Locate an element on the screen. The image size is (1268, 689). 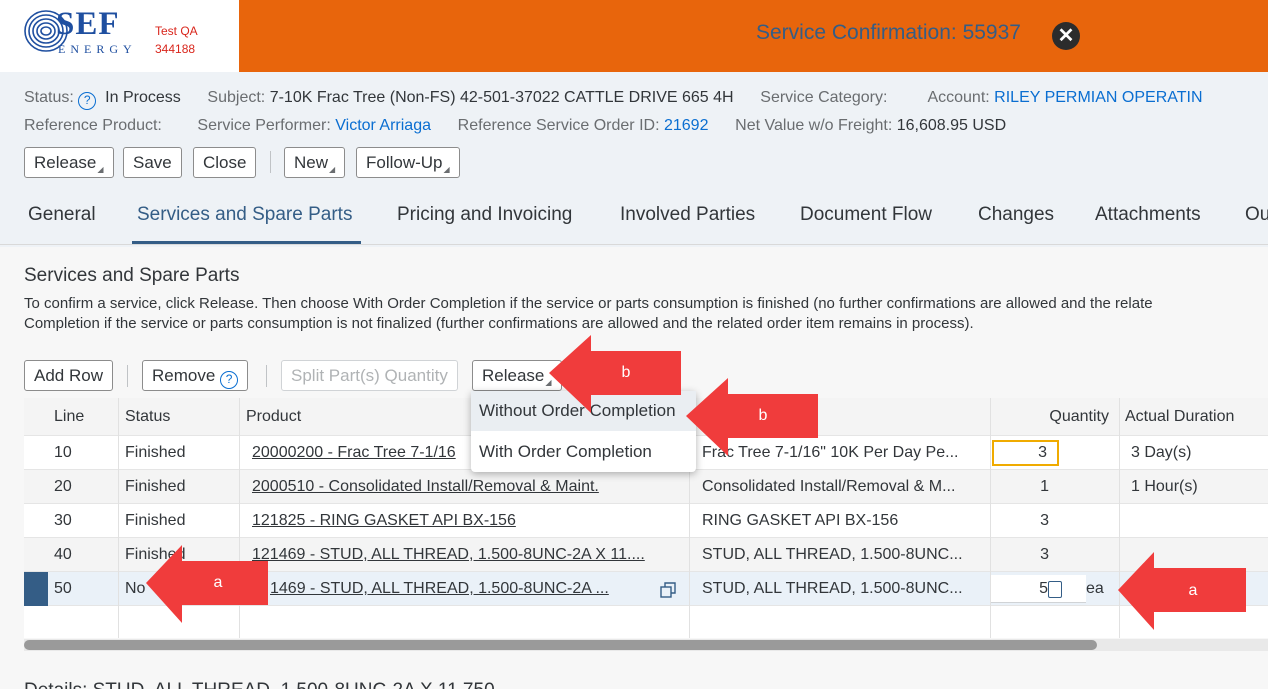
status-value: In Process is located at coordinates (143, 97).